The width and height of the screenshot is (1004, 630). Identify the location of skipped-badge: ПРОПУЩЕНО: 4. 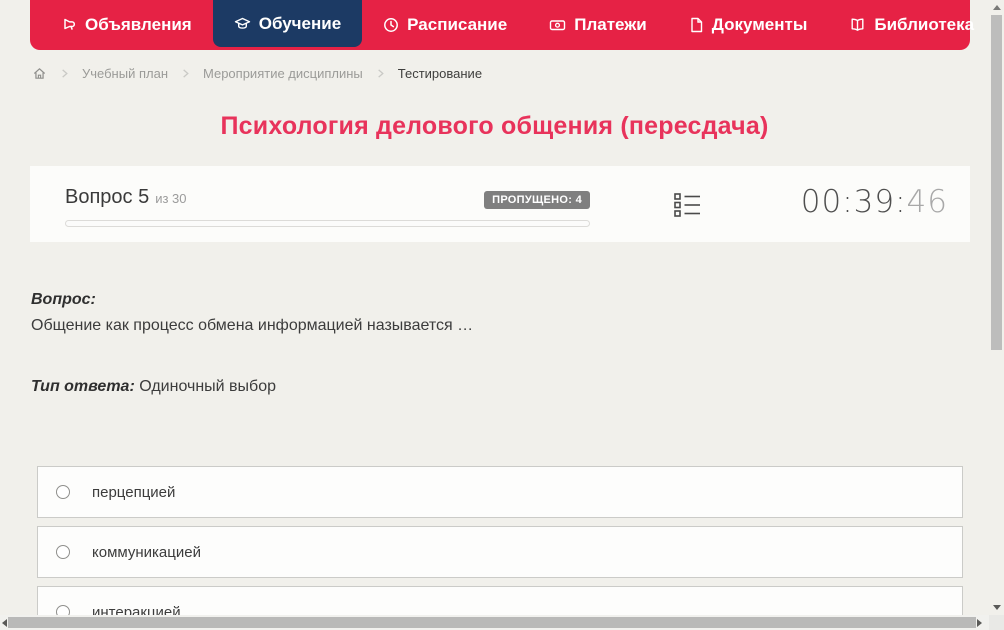
(537, 200).